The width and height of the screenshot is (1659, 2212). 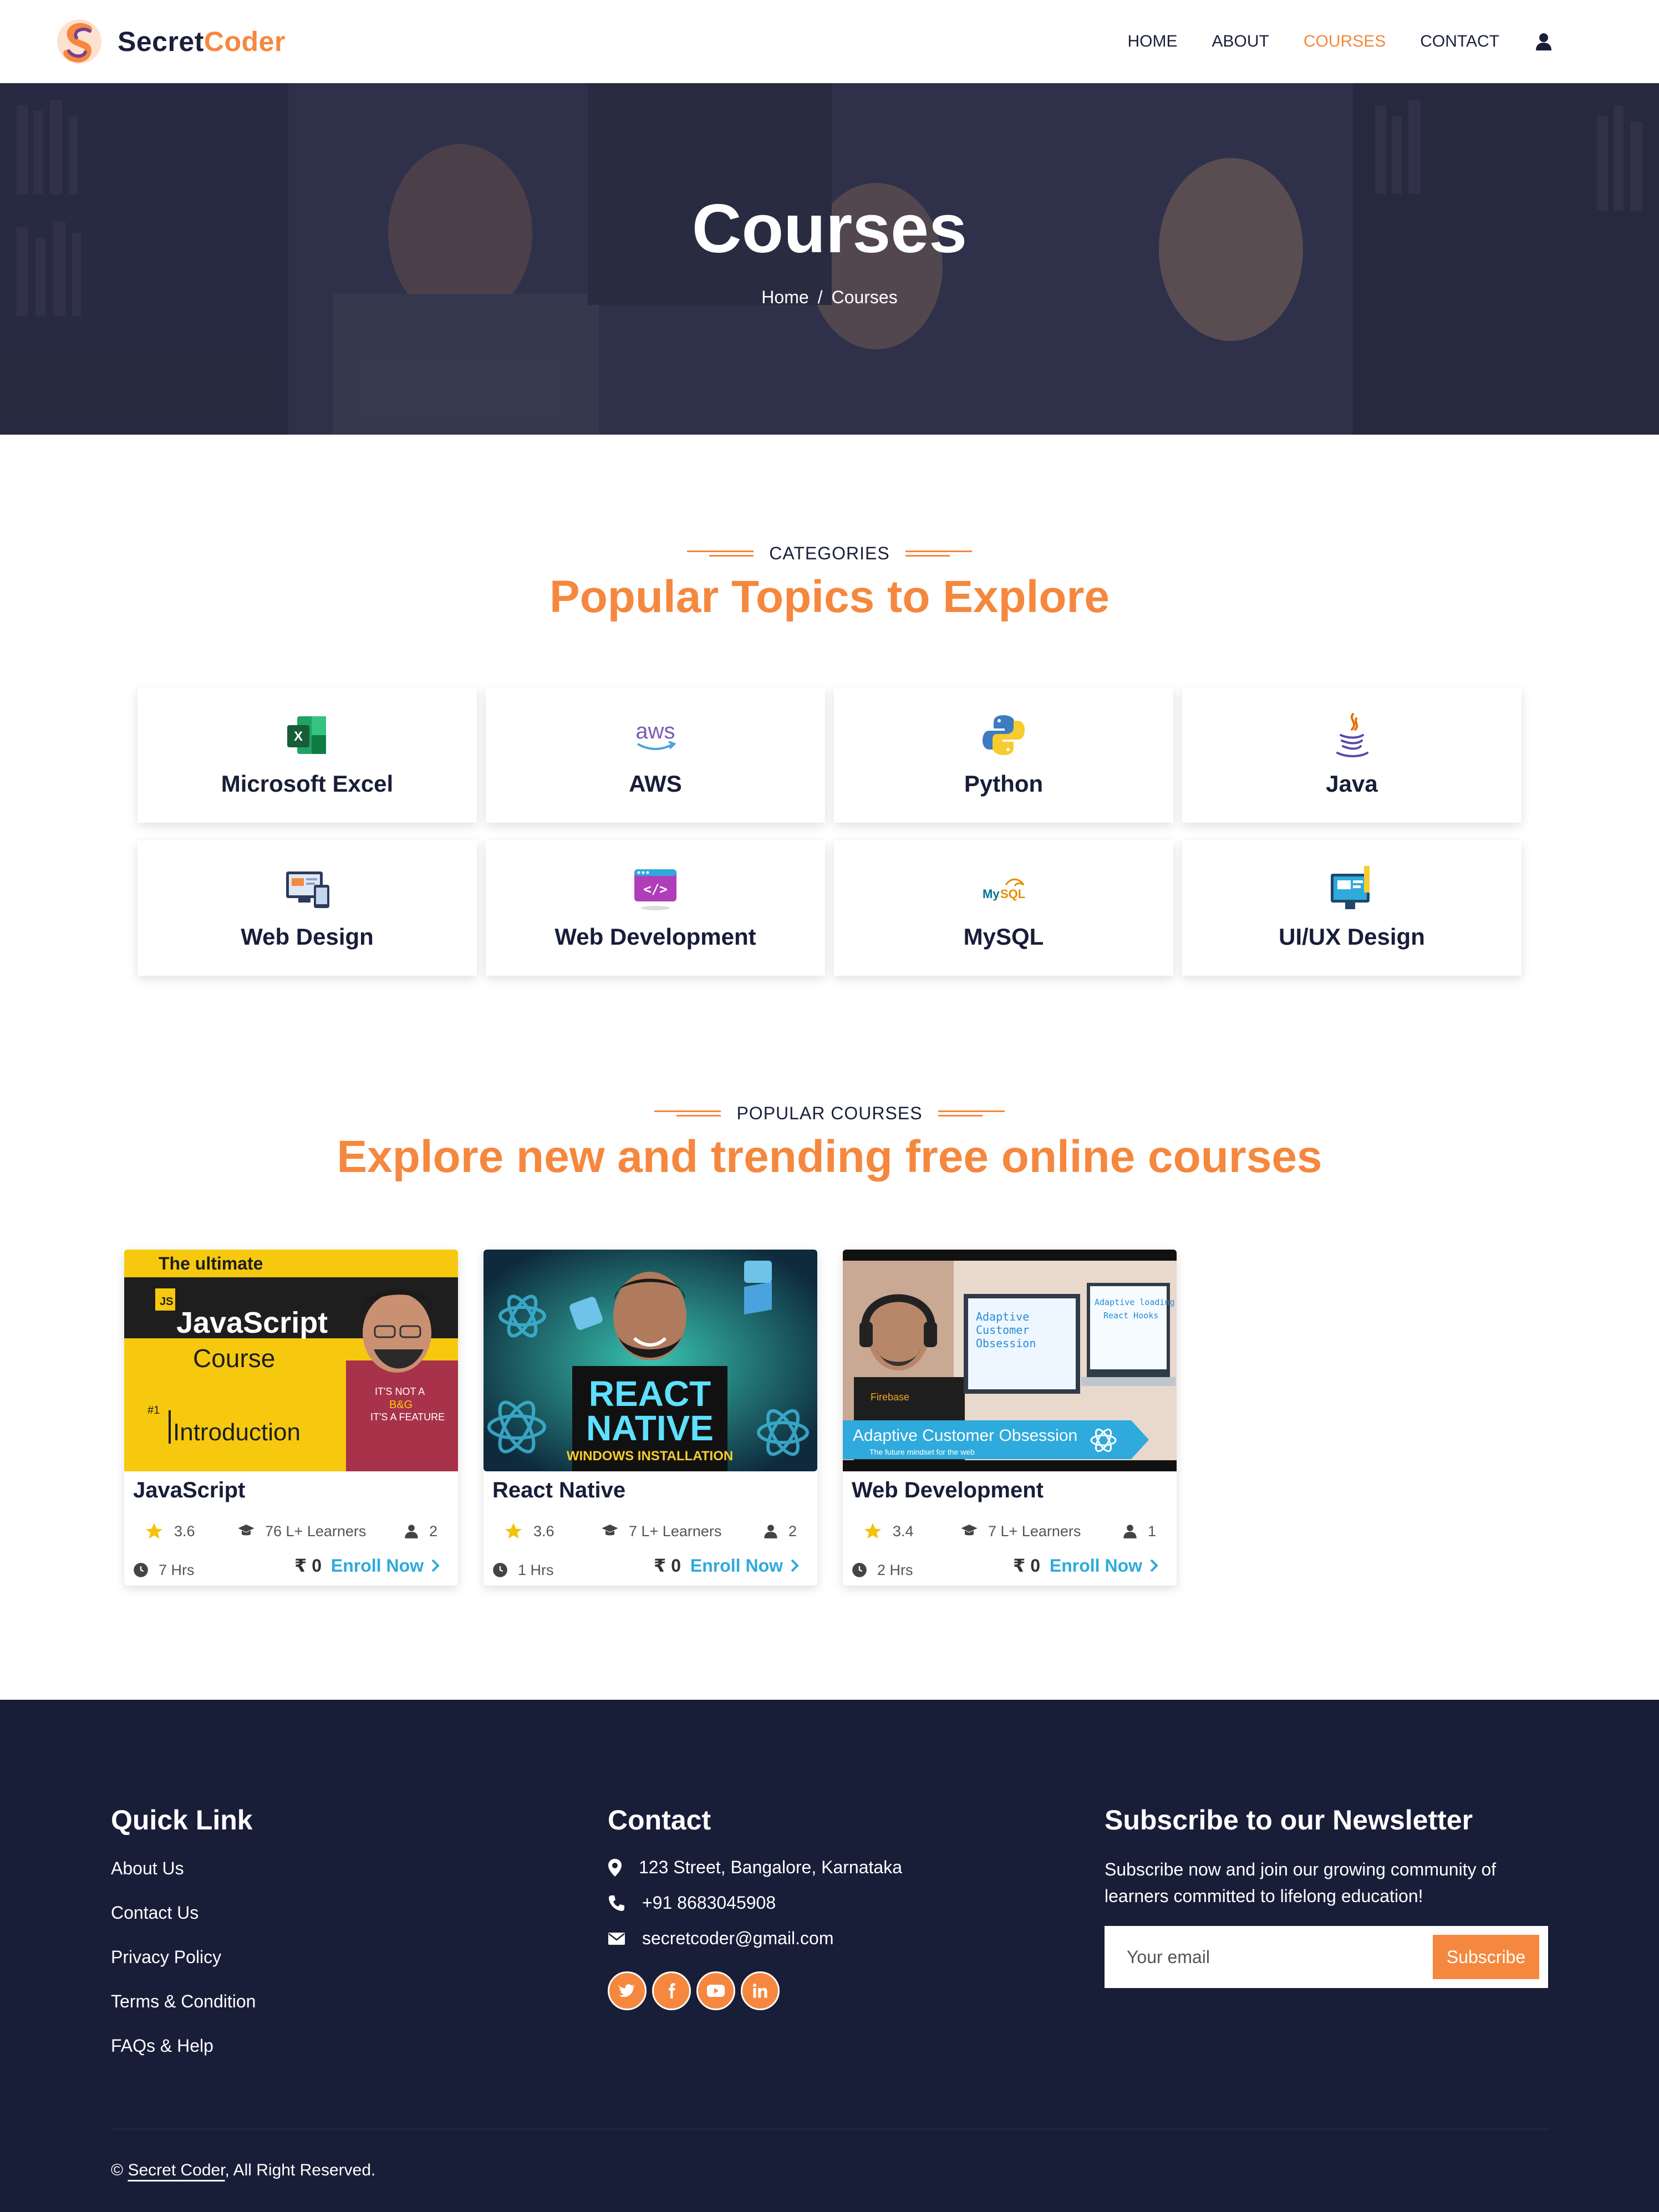 I want to click on web-development-icon: </>, so click(x=655, y=889).